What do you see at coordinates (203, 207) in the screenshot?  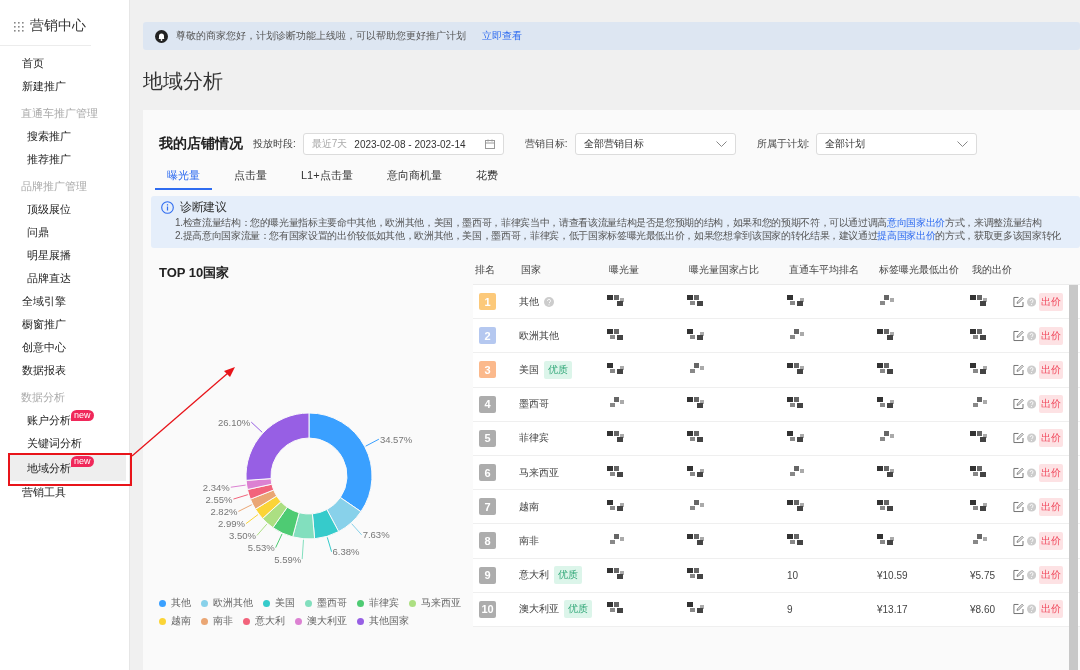 I see `diagnosis-title: 诊断建议` at bounding box center [203, 207].